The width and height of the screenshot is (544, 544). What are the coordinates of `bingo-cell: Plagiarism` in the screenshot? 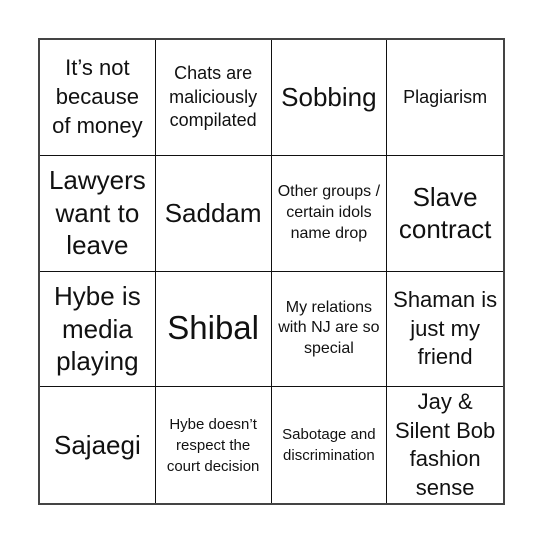 It's located at (445, 98).